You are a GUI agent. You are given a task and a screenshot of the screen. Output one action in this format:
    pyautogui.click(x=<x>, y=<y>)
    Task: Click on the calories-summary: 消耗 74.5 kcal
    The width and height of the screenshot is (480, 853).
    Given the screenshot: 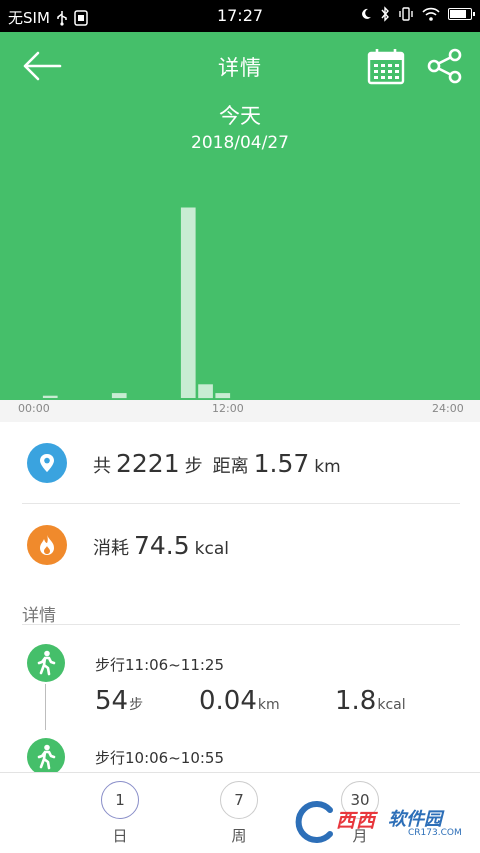 What is the action you would take?
    pyautogui.click(x=241, y=545)
    